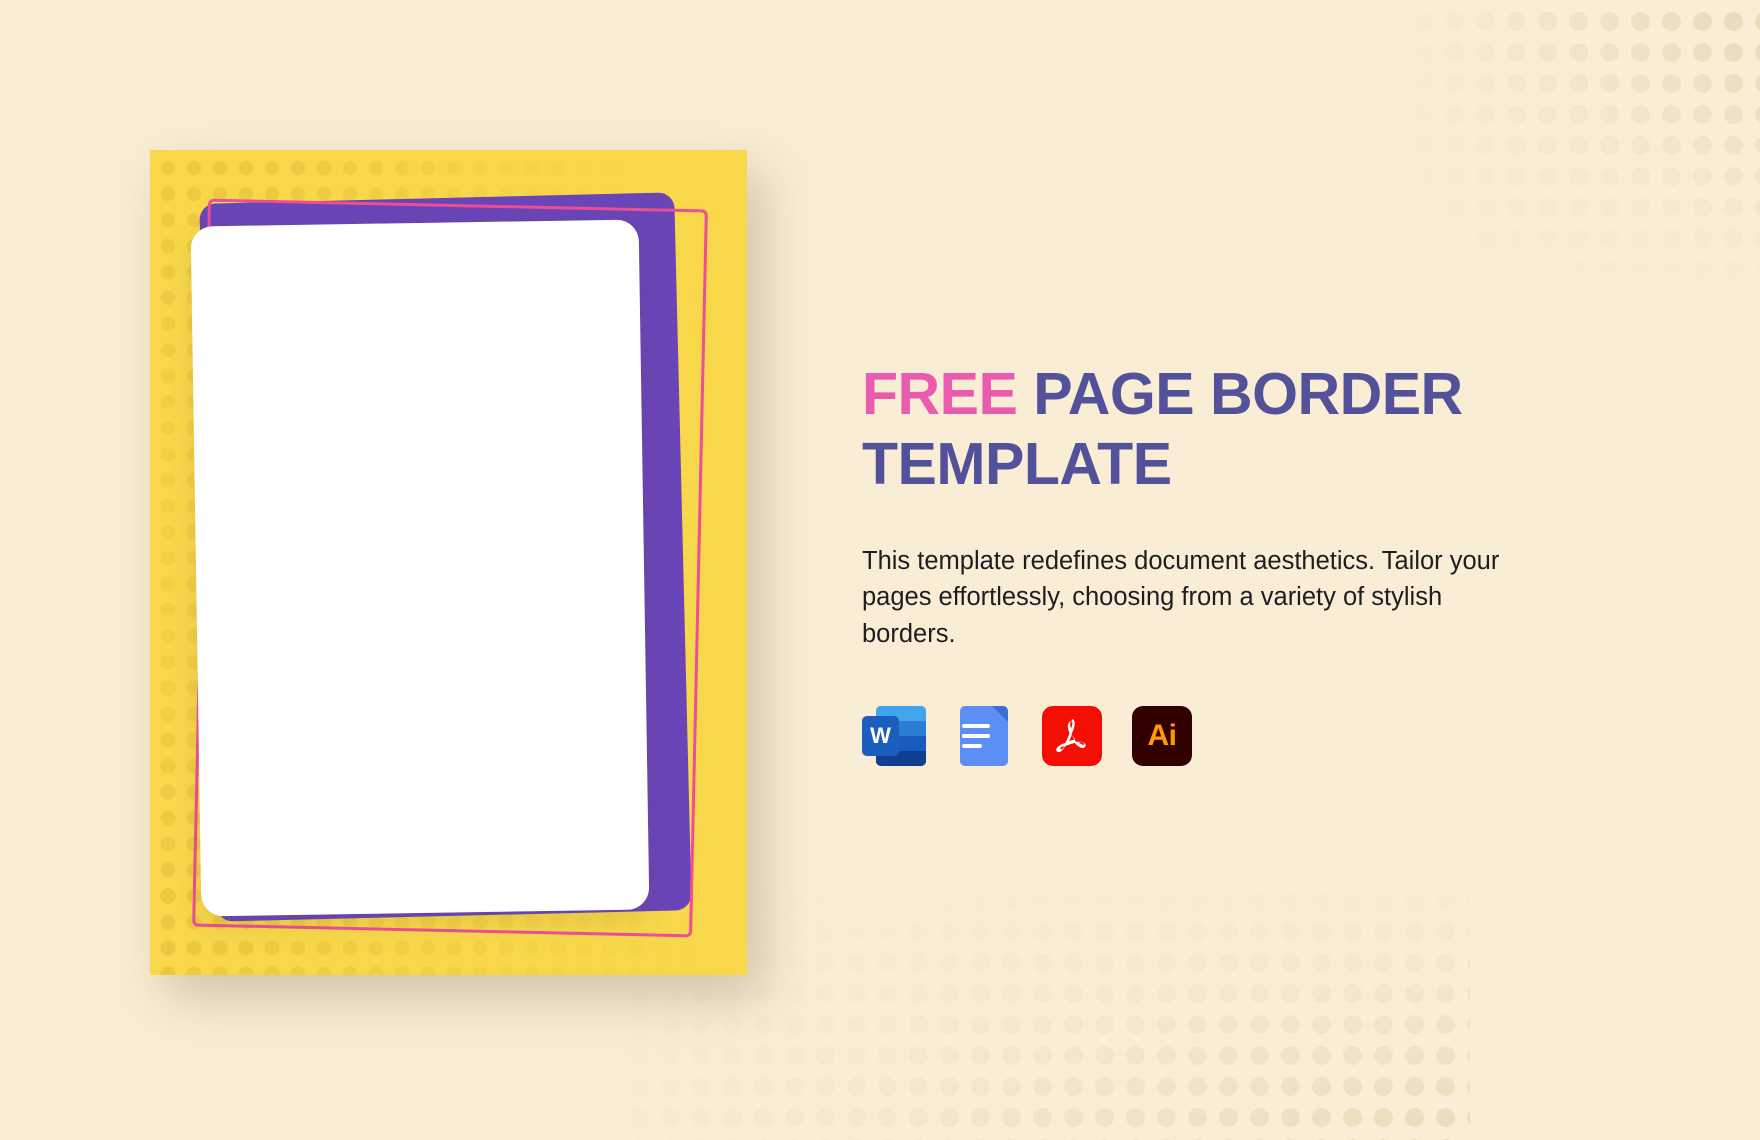 This screenshot has width=1760, height=1140. What do you see at coordinates (1000, 713) in the screenshot?
I see `docs-corner-fold` at bounding box center [1000, 713].